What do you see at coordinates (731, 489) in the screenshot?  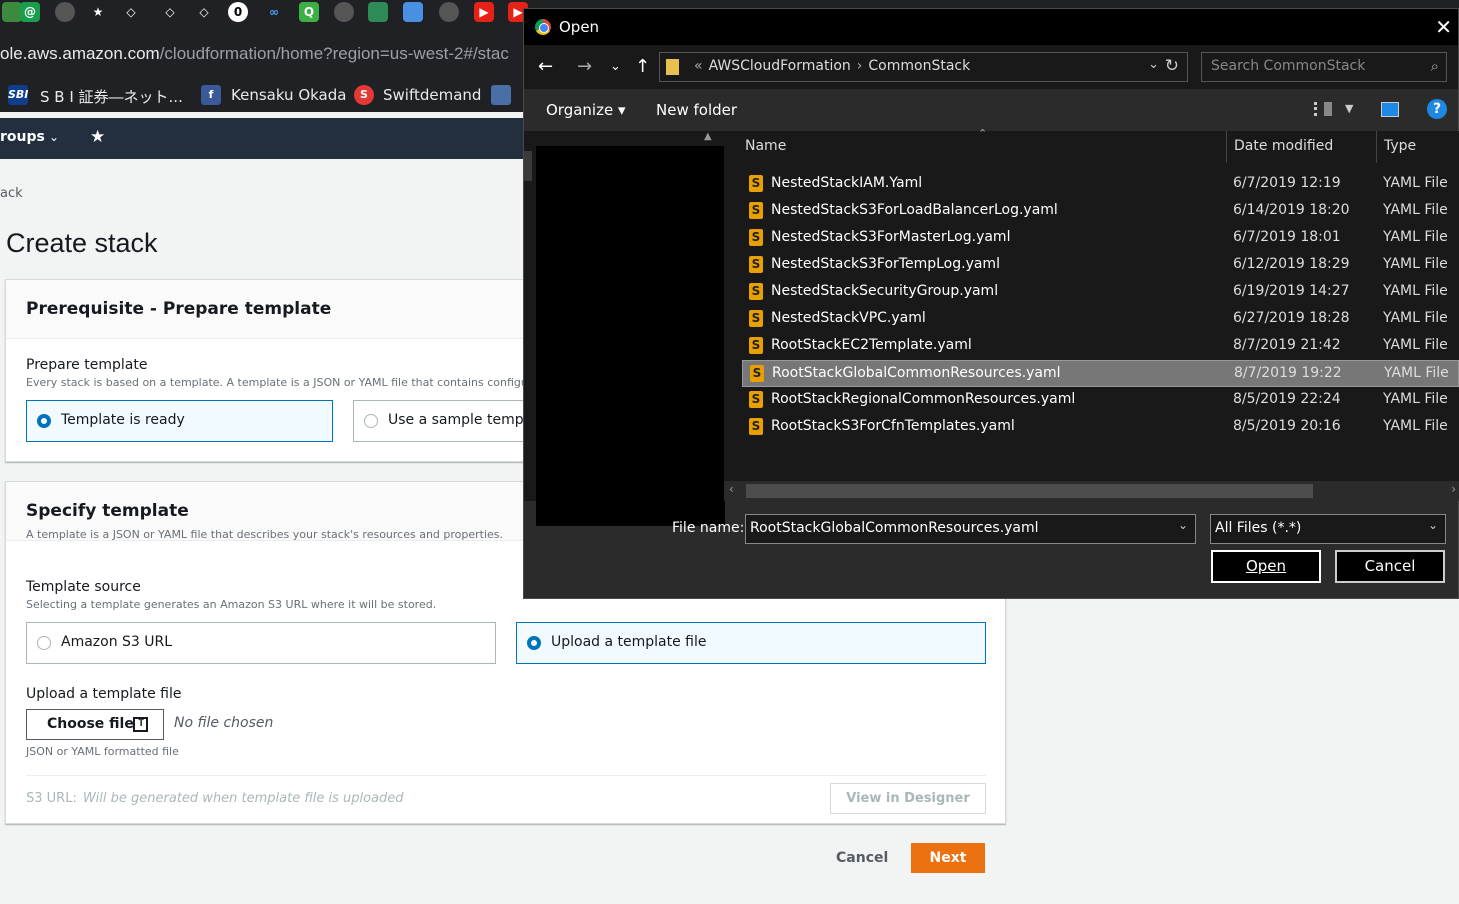 I see `scroll-left-icon: ‹` at bounding box center [731, 489].